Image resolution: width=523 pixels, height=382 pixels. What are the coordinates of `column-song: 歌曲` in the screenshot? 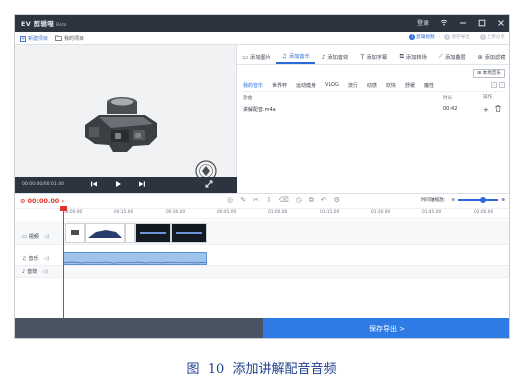 It's located at (248, 98).